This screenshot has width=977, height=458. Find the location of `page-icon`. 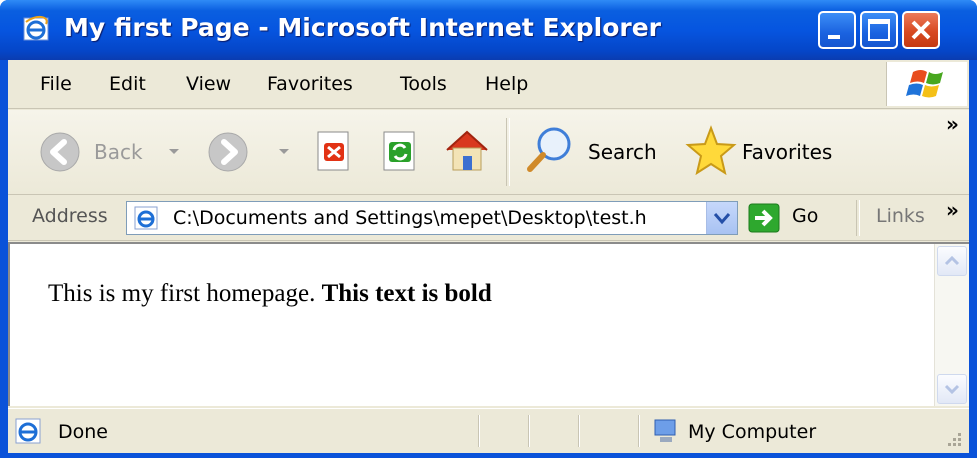

page-icon is located at coordinates (146, 218).